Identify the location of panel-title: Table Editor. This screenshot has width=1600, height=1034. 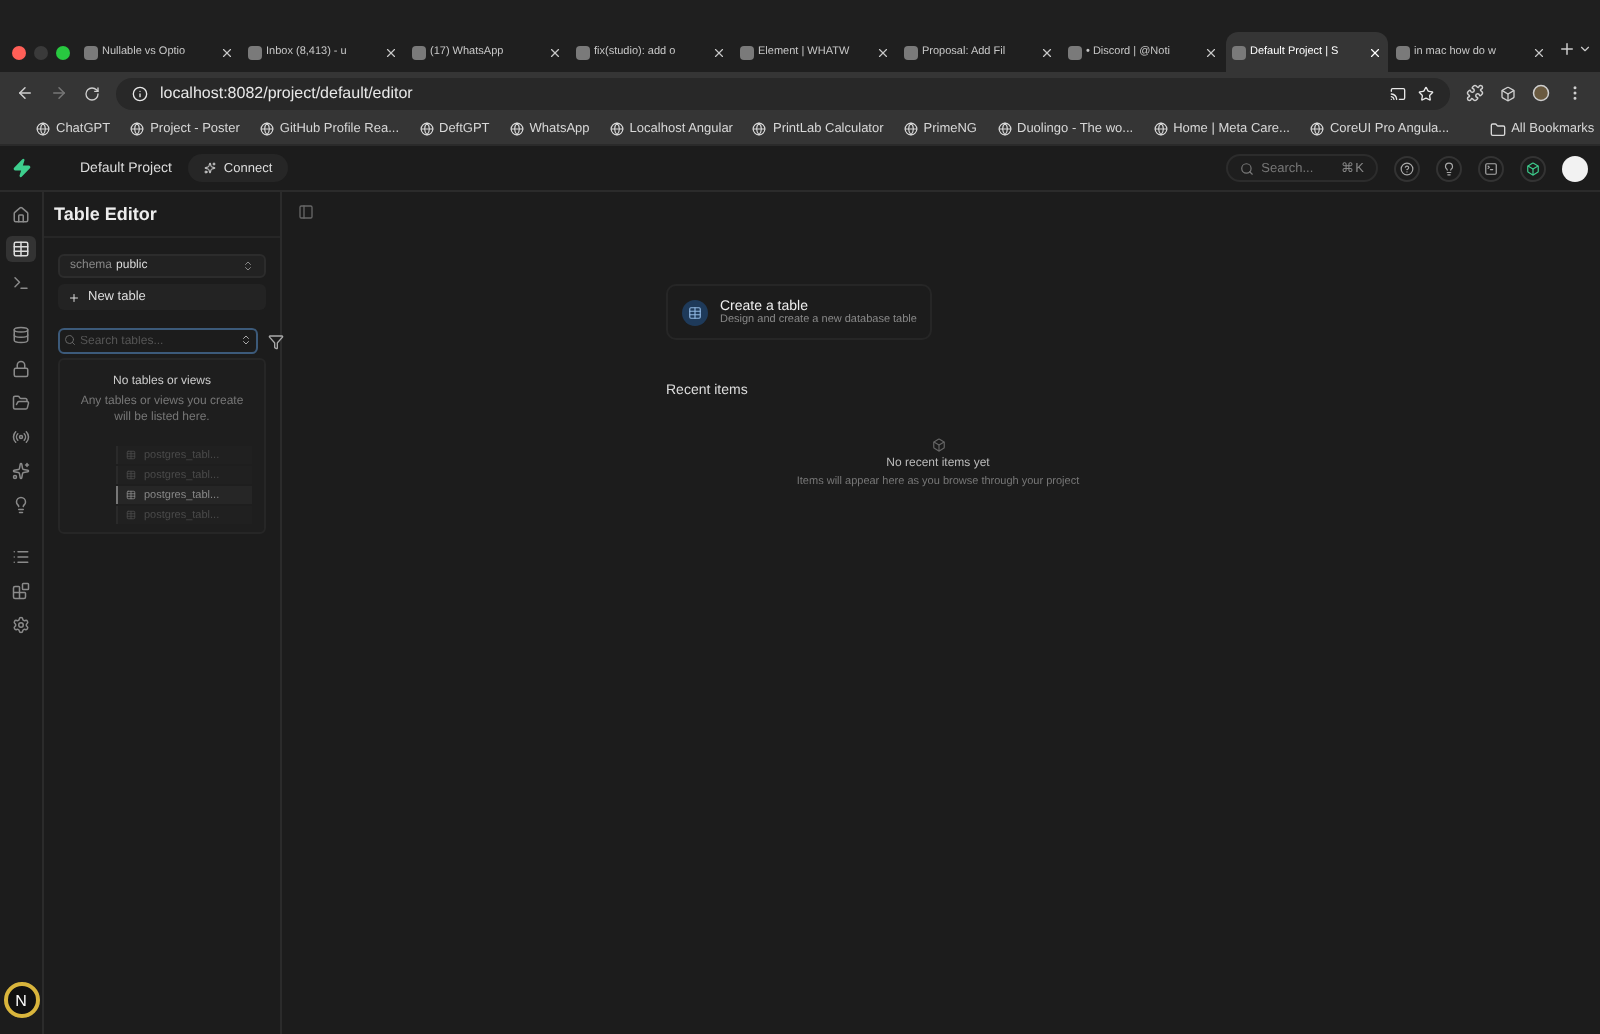
(105, 214).